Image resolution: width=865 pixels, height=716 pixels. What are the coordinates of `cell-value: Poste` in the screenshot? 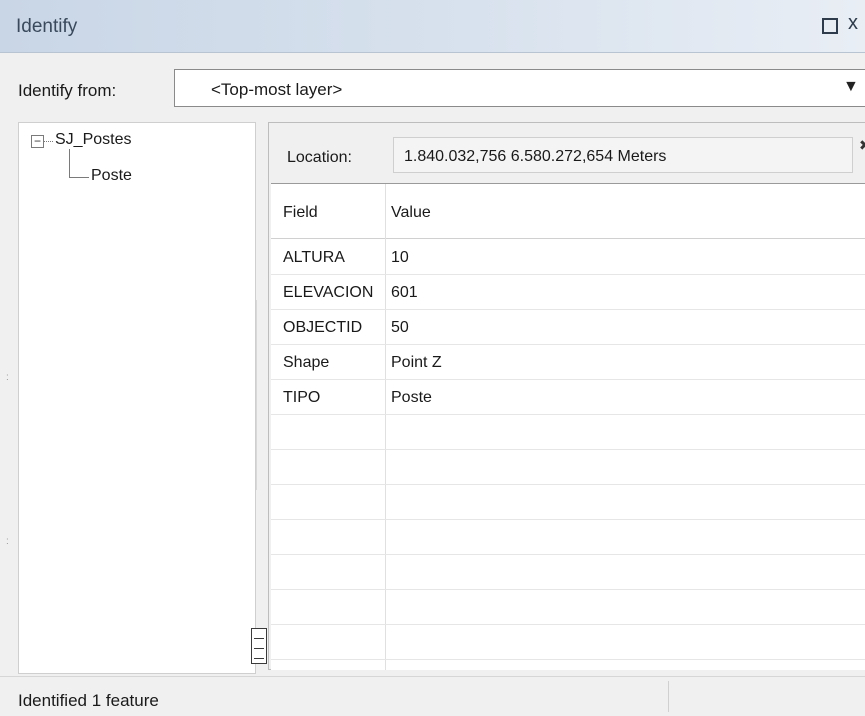 It's located at (411, 397).